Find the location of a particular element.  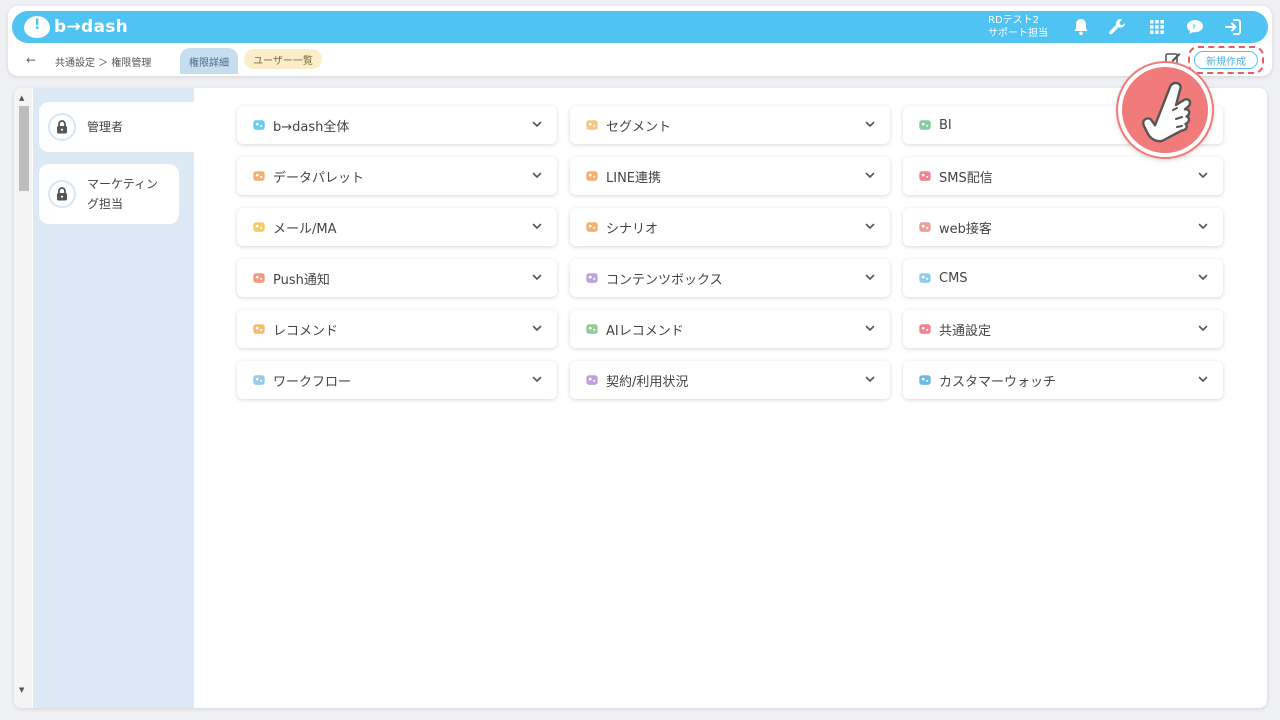

role-label-line1: マーケティン is located at coordinates (123, 184).